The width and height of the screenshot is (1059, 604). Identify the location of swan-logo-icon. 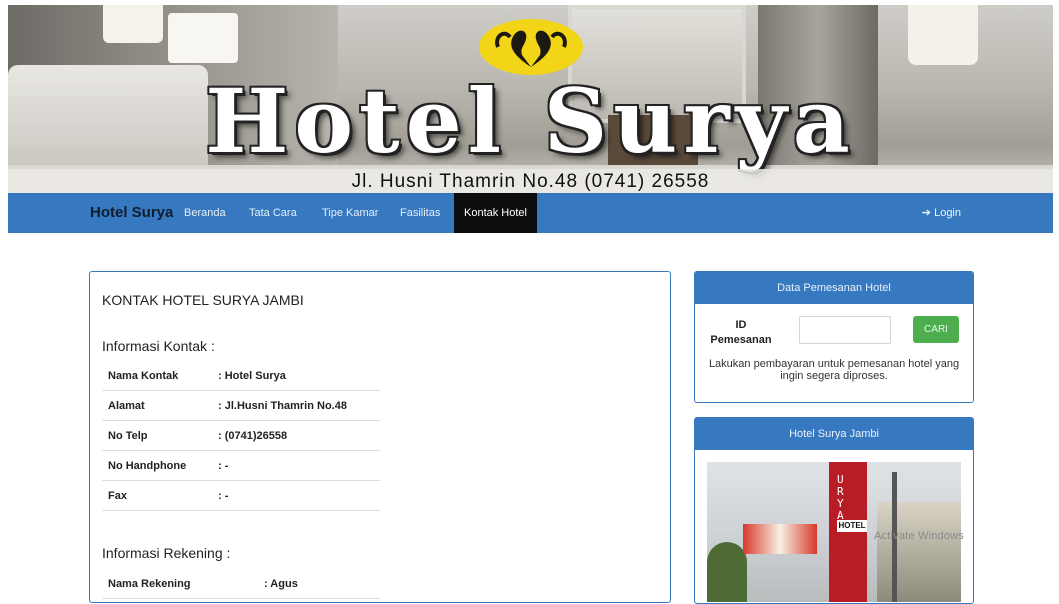
(531, 47).